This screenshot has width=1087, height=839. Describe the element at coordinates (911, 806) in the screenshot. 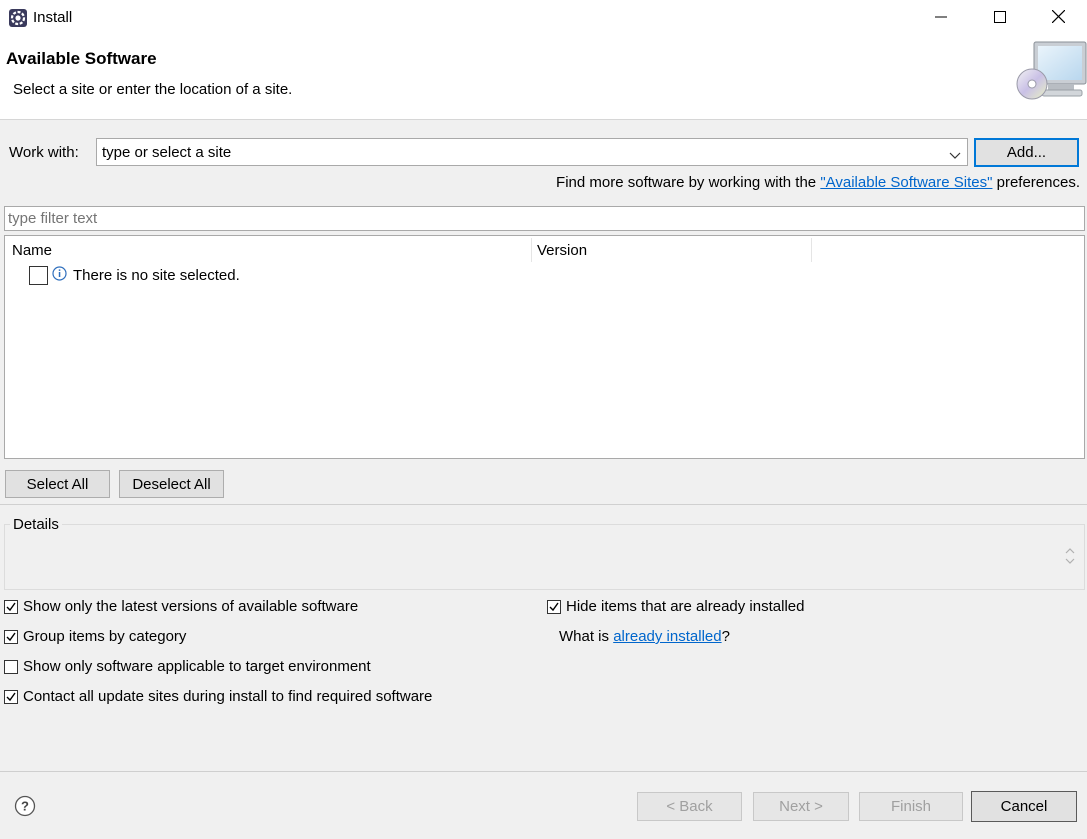

I see `finish-button: Finish` at that location.